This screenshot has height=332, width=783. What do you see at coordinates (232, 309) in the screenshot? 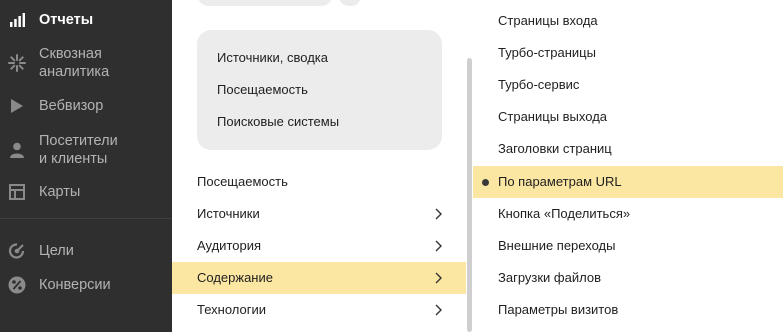
I see `menu-item-label: Технологии` at bounding box center [232, 309].